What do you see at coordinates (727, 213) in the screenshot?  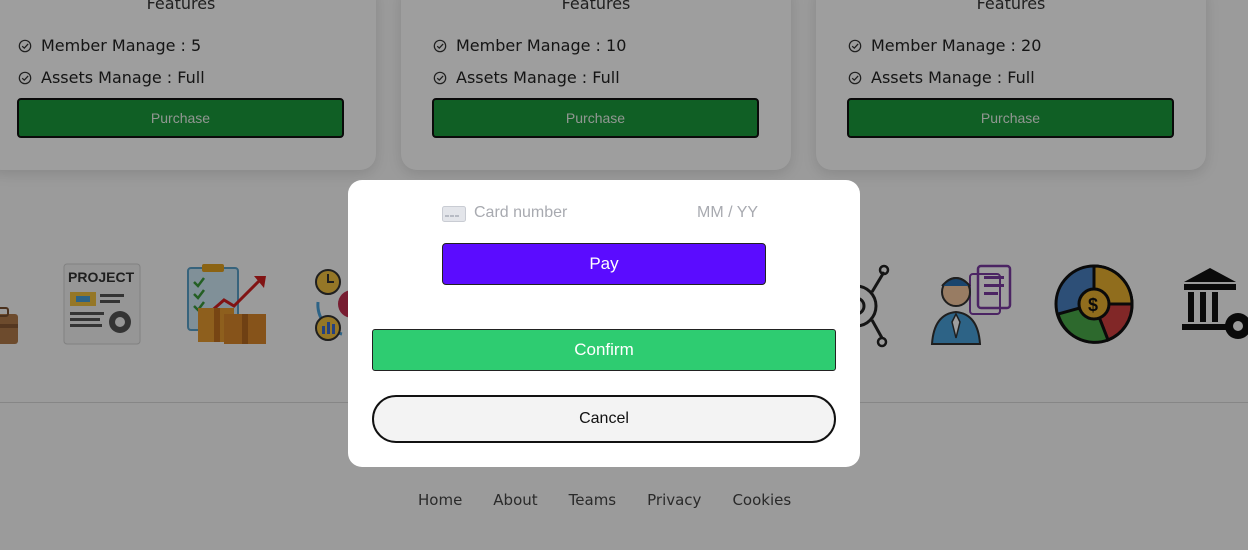 I see `card-expiry-input: MM / YY` at bounding box center [727, 213].